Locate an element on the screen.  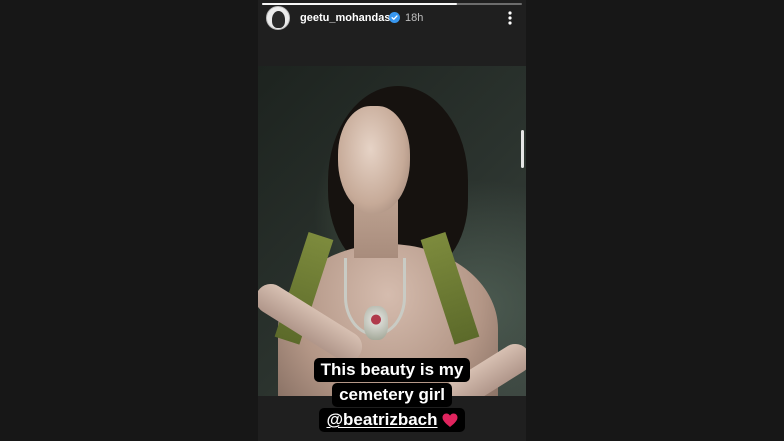
avatar-silhouette is located at coordinates (278, 19).